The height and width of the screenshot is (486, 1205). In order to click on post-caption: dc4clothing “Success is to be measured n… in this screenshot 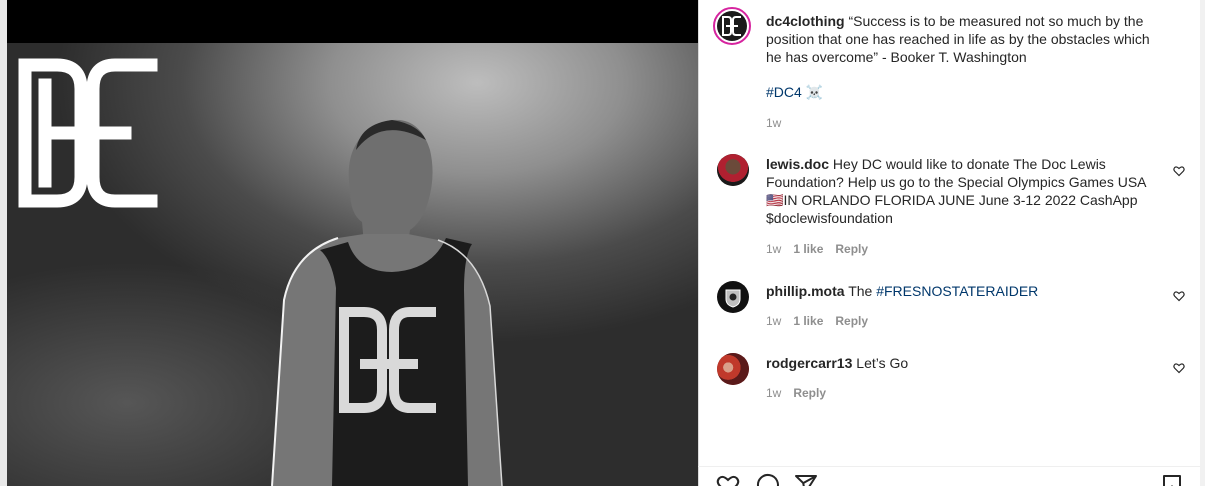, I will do `click(966, 39)`.